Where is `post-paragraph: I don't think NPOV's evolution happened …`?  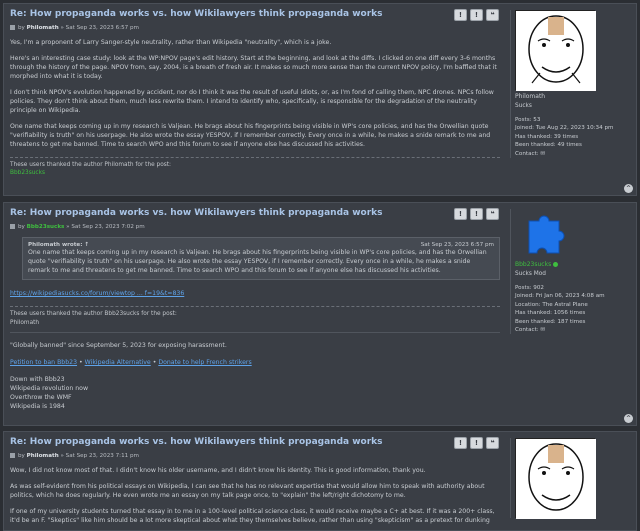
post-paragraph: I don't think NPOV's evolution happened … is located at coordinates (252, 102).